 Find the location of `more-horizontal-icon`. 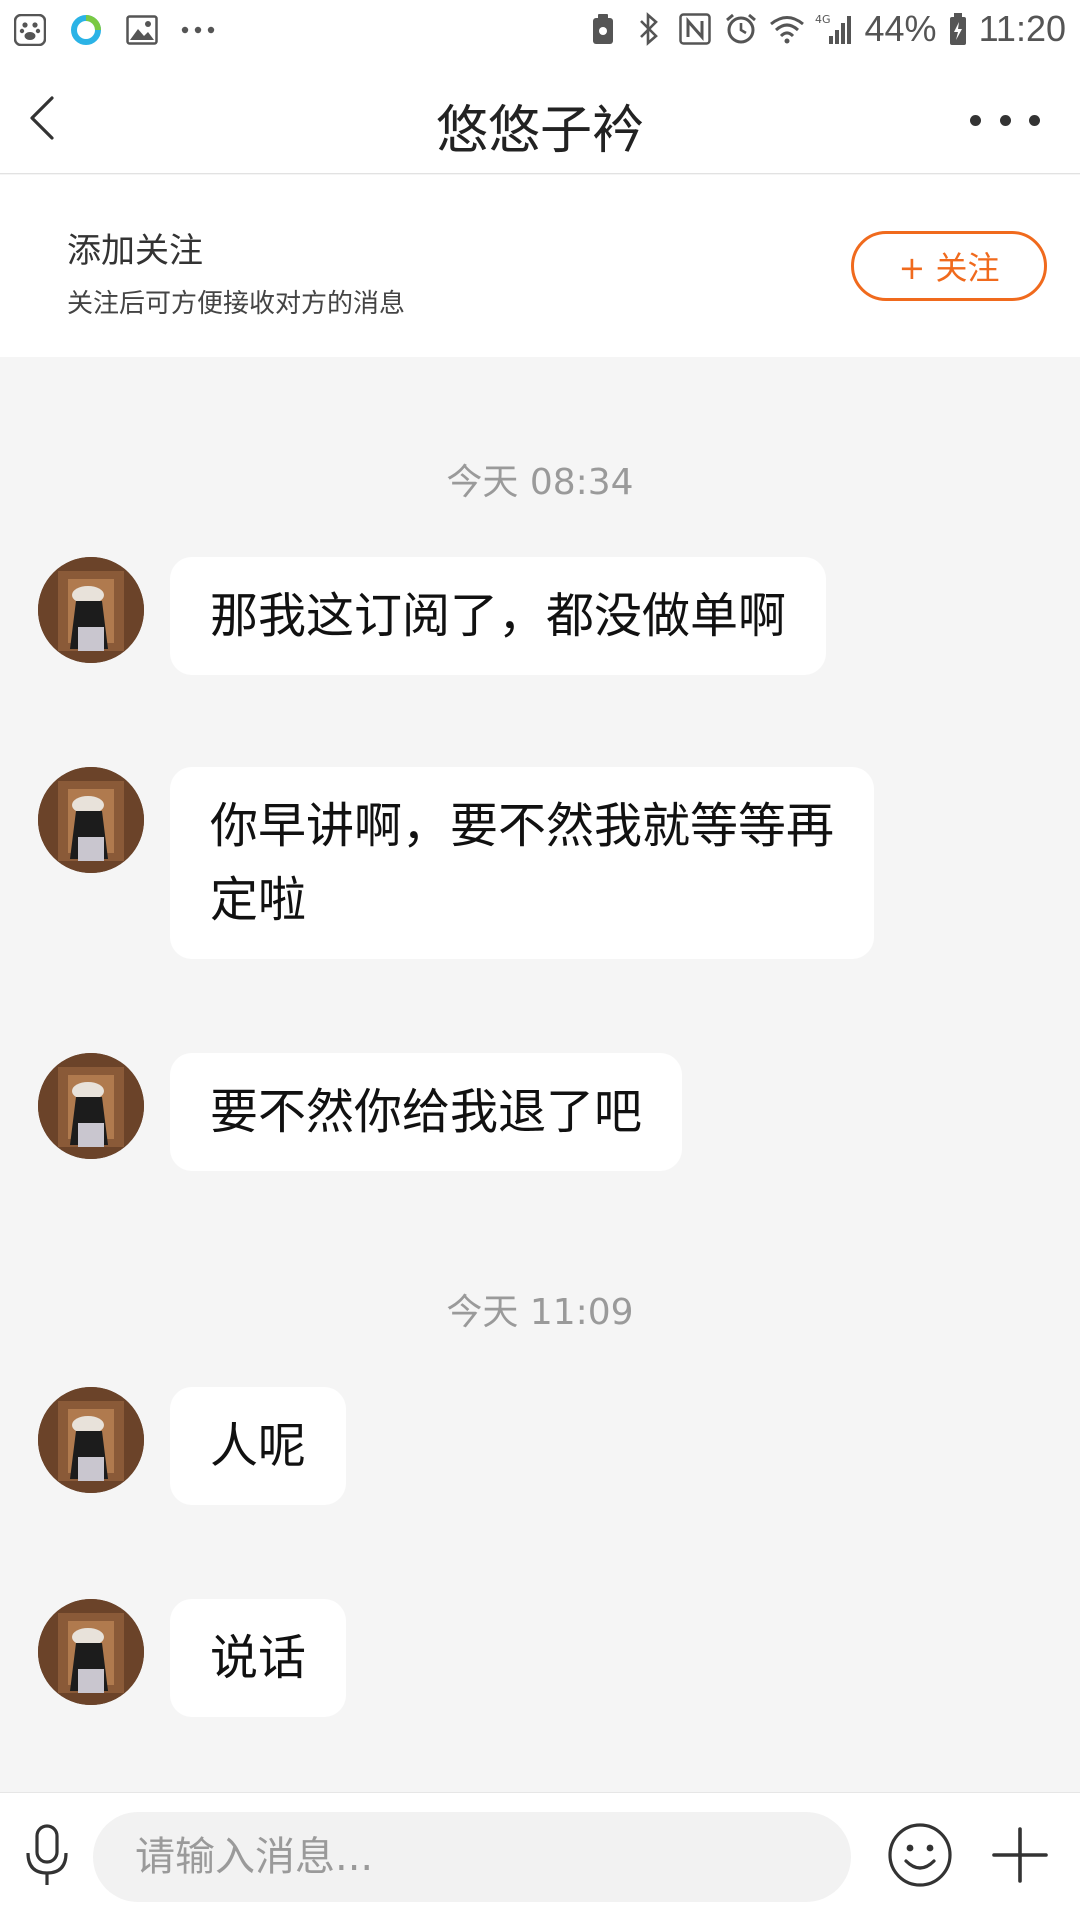

more-horizontal-icon is located at coordinates (975, 120).